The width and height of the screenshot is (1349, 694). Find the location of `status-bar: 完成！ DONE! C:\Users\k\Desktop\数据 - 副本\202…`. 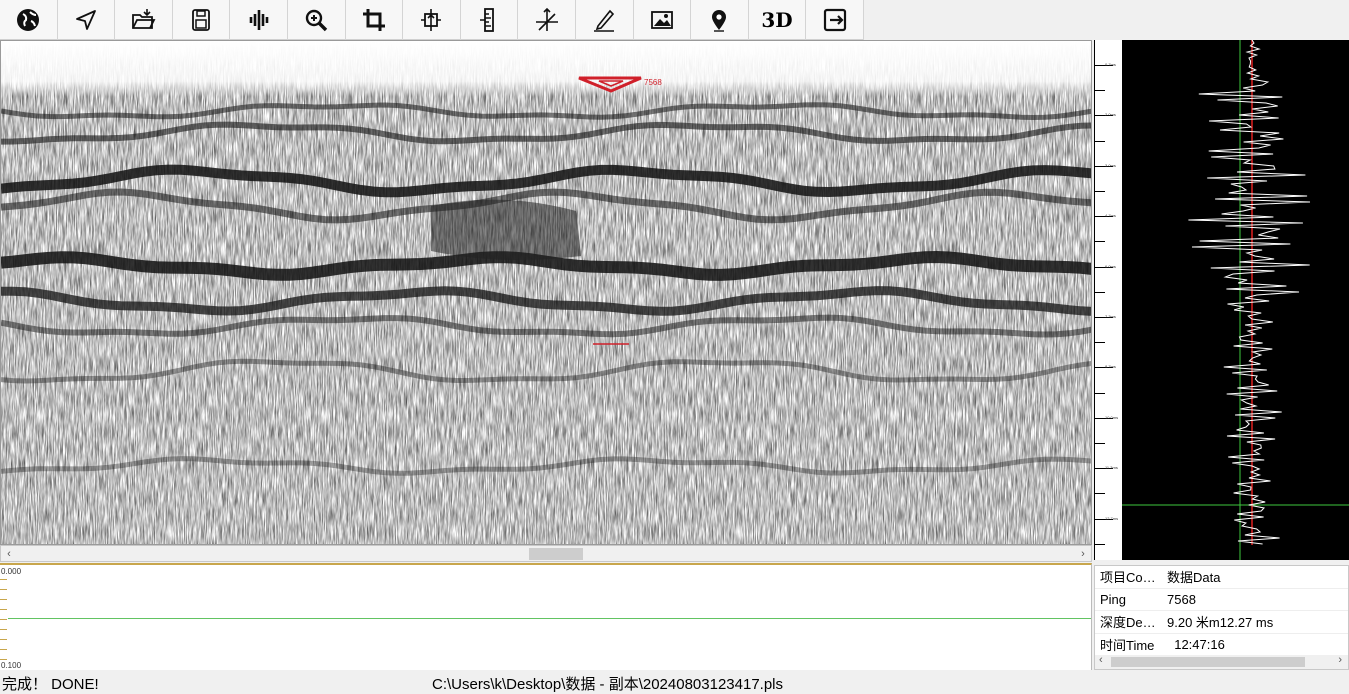

status-bar: 完成！ DONE! C:\Users\k\Desktop\数据 - 副本\202… is located at coordinates (674, 682).